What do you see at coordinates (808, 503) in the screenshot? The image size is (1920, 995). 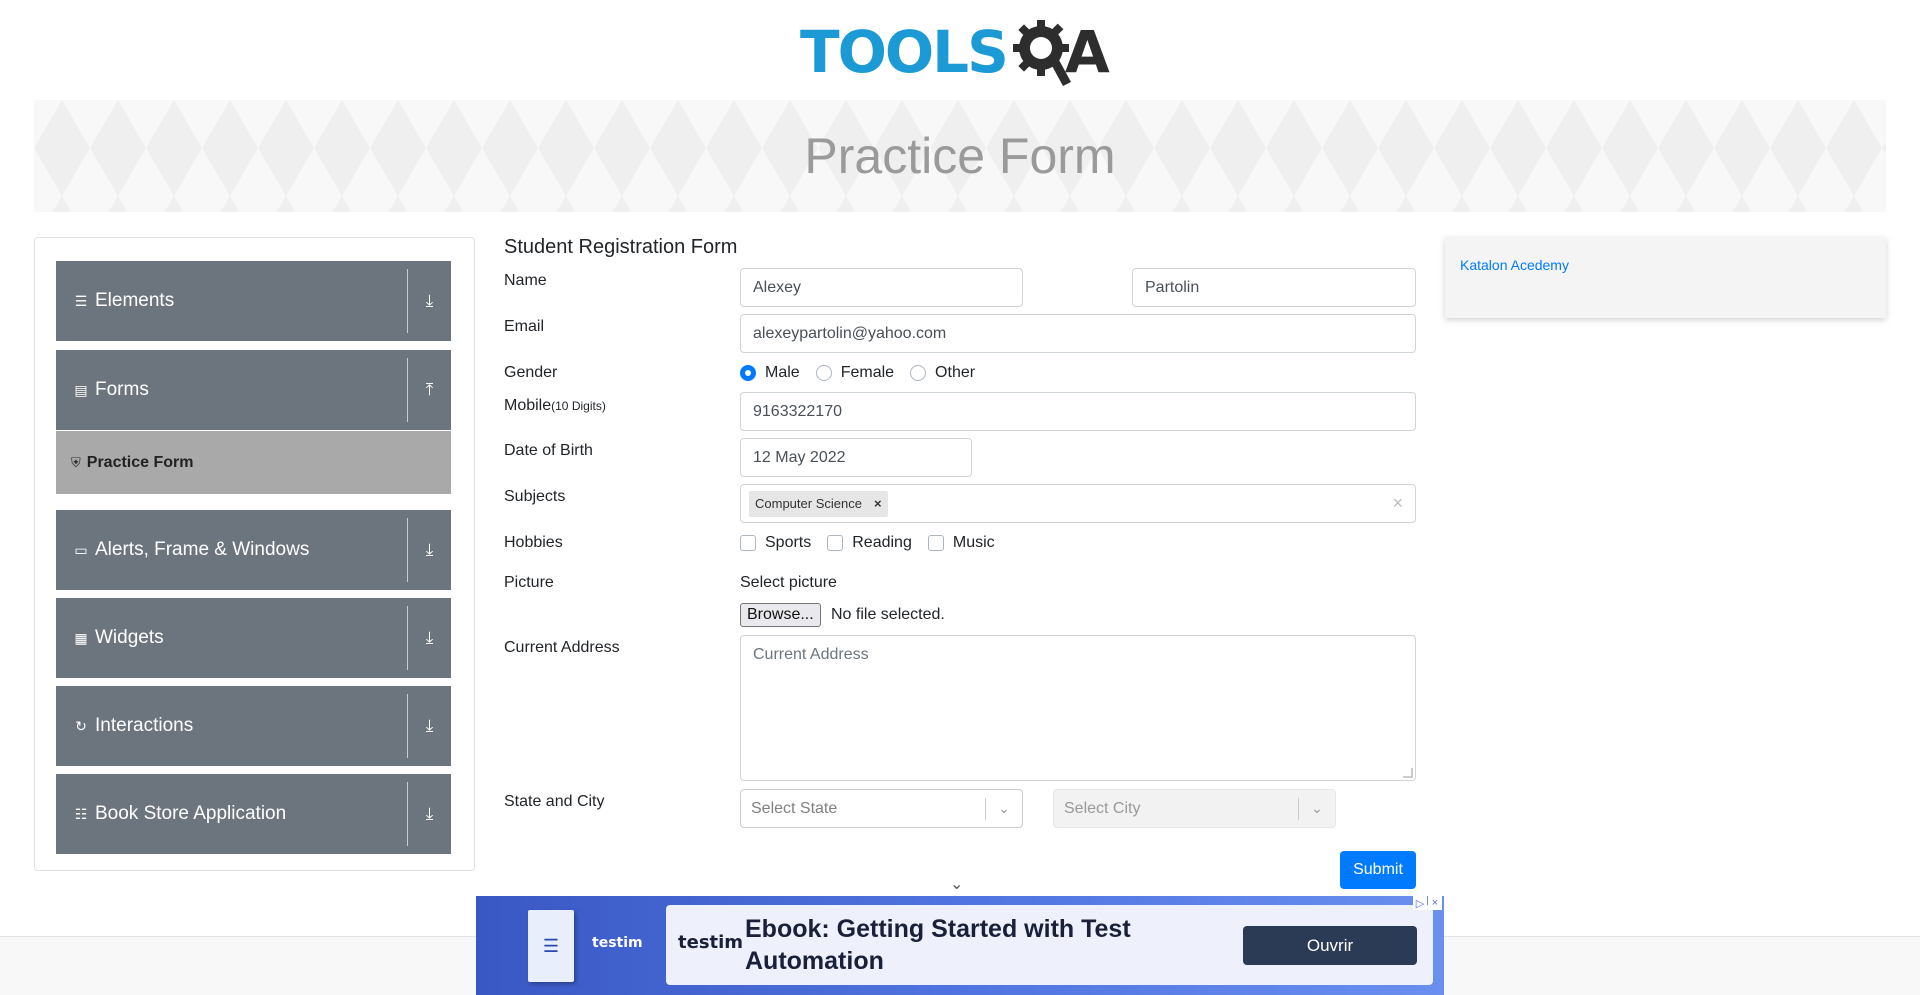 I see `subject-chip-label: Computer Science` at bounding box center [808, 503].